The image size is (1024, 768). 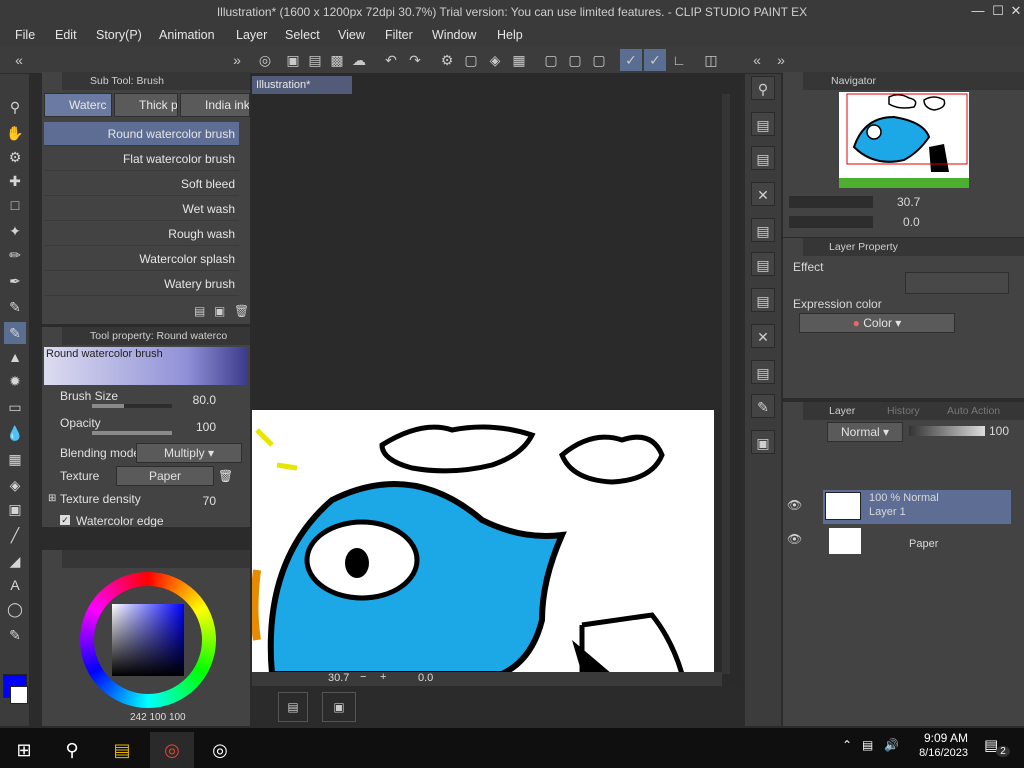 What do you see at coordinates (15, 561) in the screenshot?
I see `frame-icon: ◢` at bounding box center [15, 561].